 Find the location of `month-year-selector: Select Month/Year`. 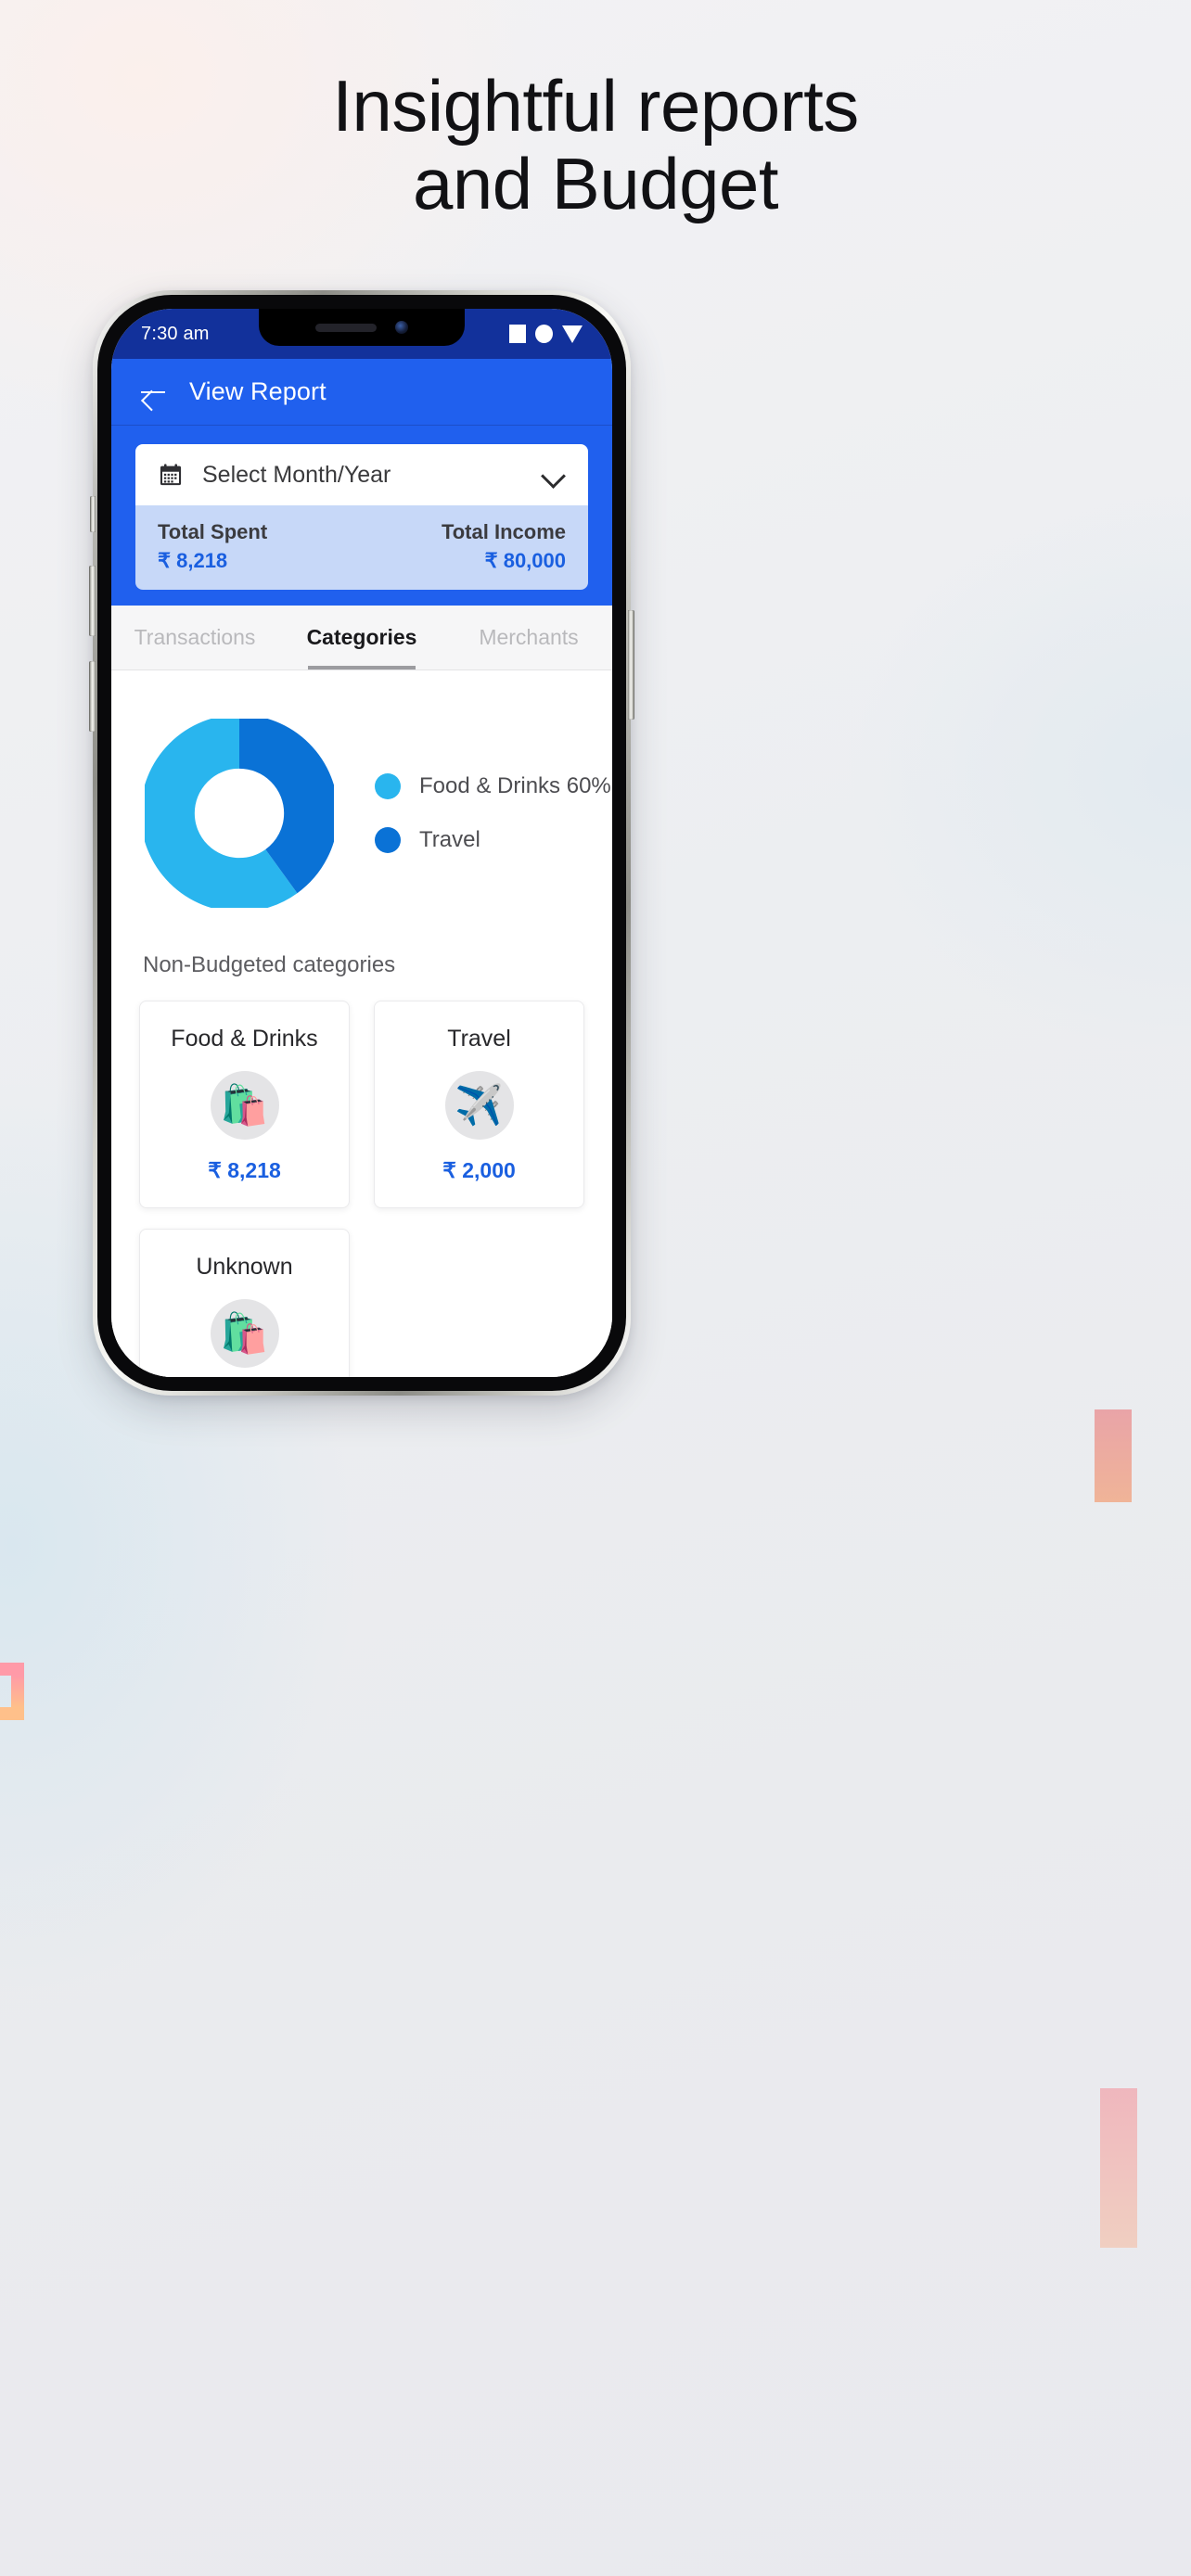

month-year-selector: Select Month/Year is located at coordinates (361, 475).